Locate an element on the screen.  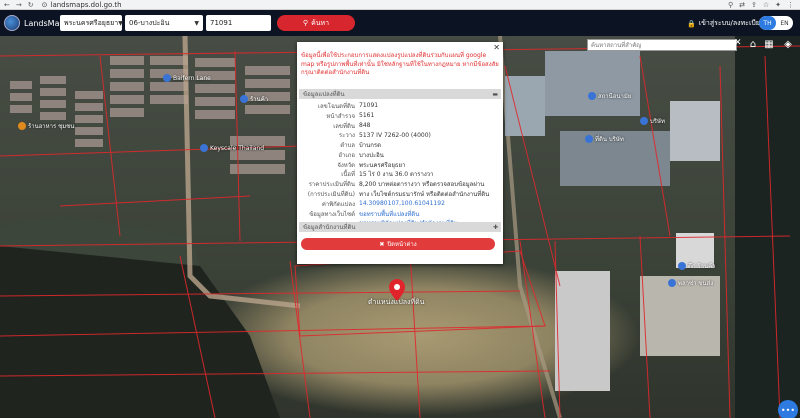
lock-icon: 🔒 is located at coordinates (691, 23).